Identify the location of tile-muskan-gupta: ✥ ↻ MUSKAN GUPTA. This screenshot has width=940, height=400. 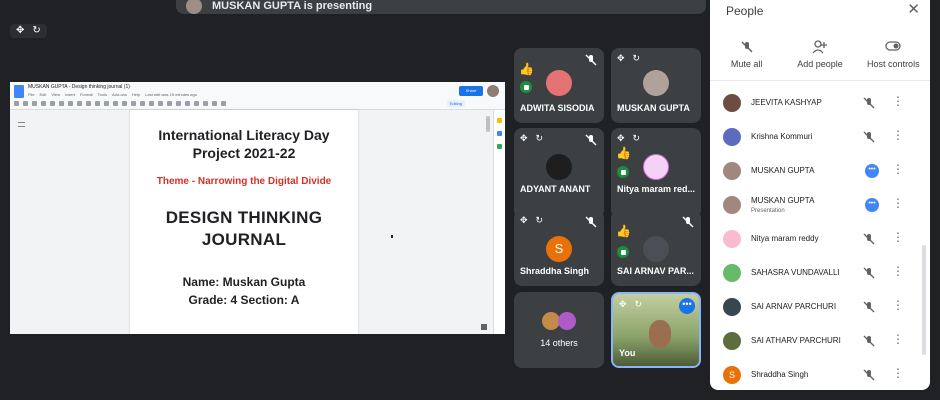
(656, 85).